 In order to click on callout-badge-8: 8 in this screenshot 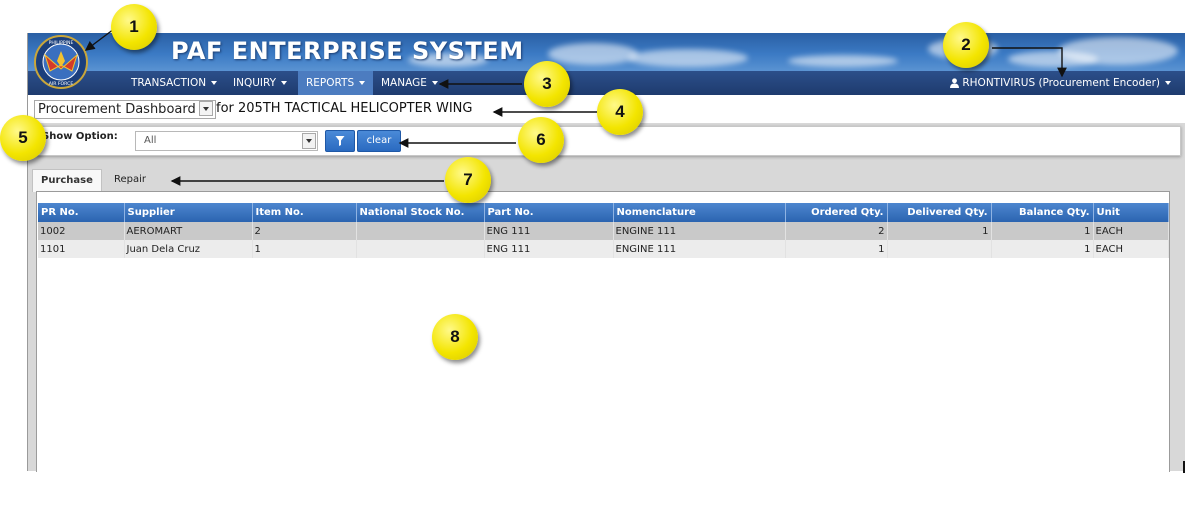, I will do `click(455, 337)`.